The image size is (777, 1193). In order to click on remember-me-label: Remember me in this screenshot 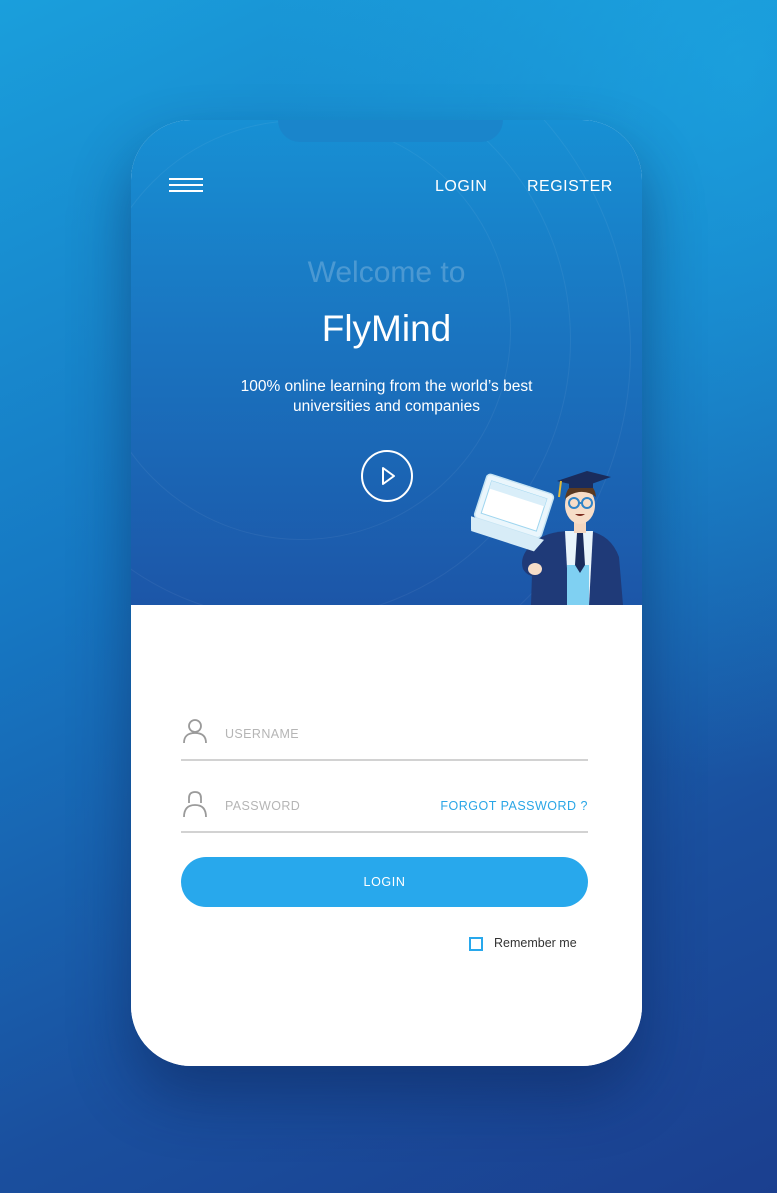, I will do `click(535, 943)`.